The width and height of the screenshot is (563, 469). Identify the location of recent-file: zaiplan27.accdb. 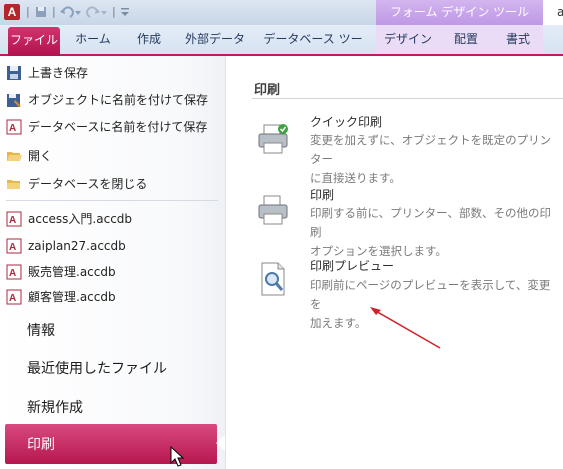
(77, 246).